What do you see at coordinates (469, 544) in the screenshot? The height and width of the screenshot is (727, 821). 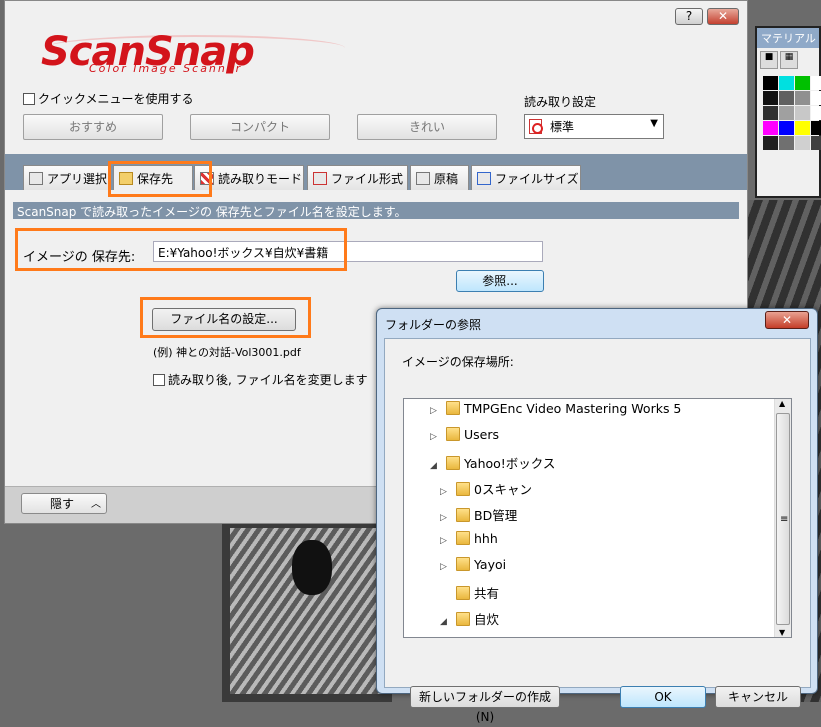 I see `folder-tree-item: ▷ hhh` at bounding box center [469, 544].